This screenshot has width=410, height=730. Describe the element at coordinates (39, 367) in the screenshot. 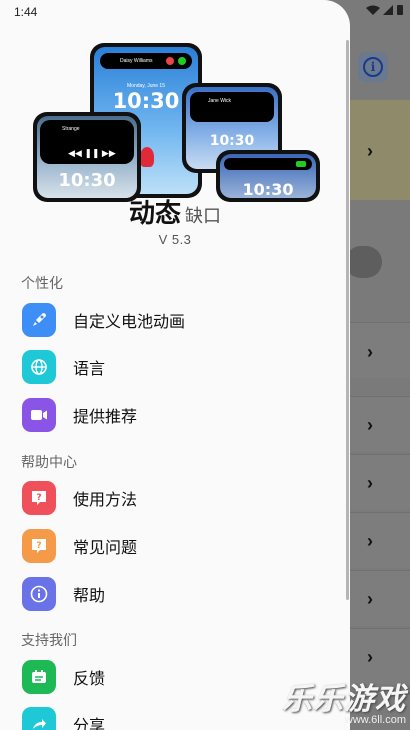

I see `globe-icon` at that location.